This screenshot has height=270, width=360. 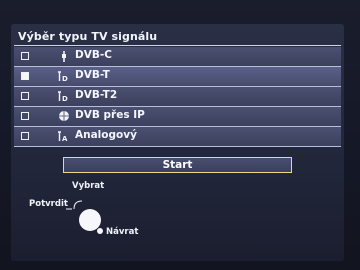 I want to click on remote-control-guide-icon, so click(x=87, y=218).